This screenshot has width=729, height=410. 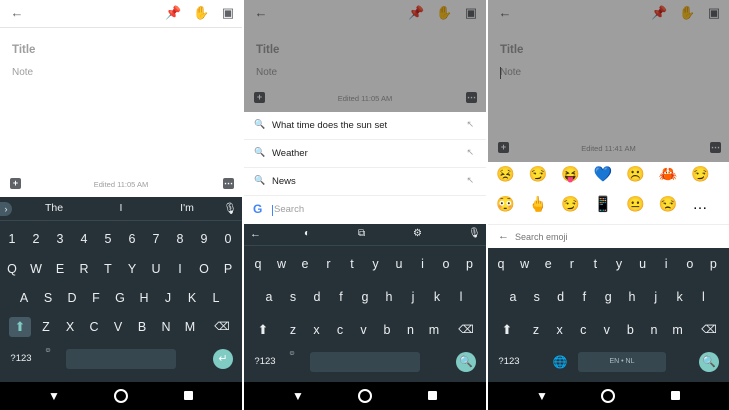 I want to click on letter-key: j, so click(x=413, y=297).